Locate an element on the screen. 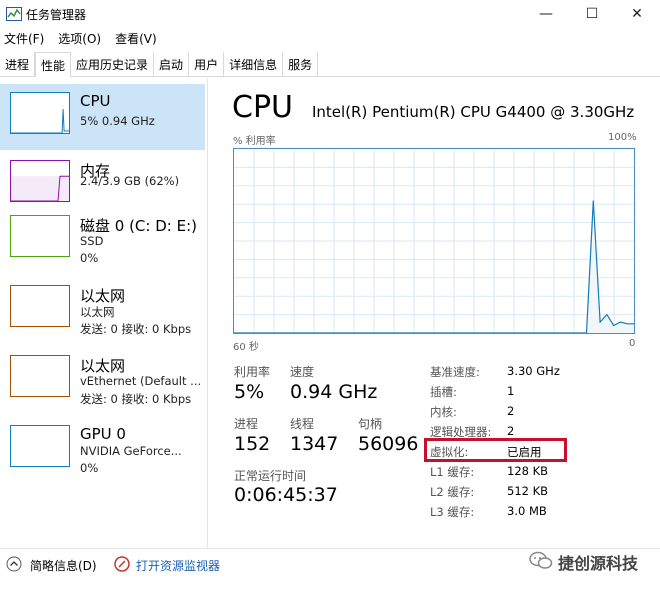  tab-performance: 性能 is located at coordinates (53, 65).